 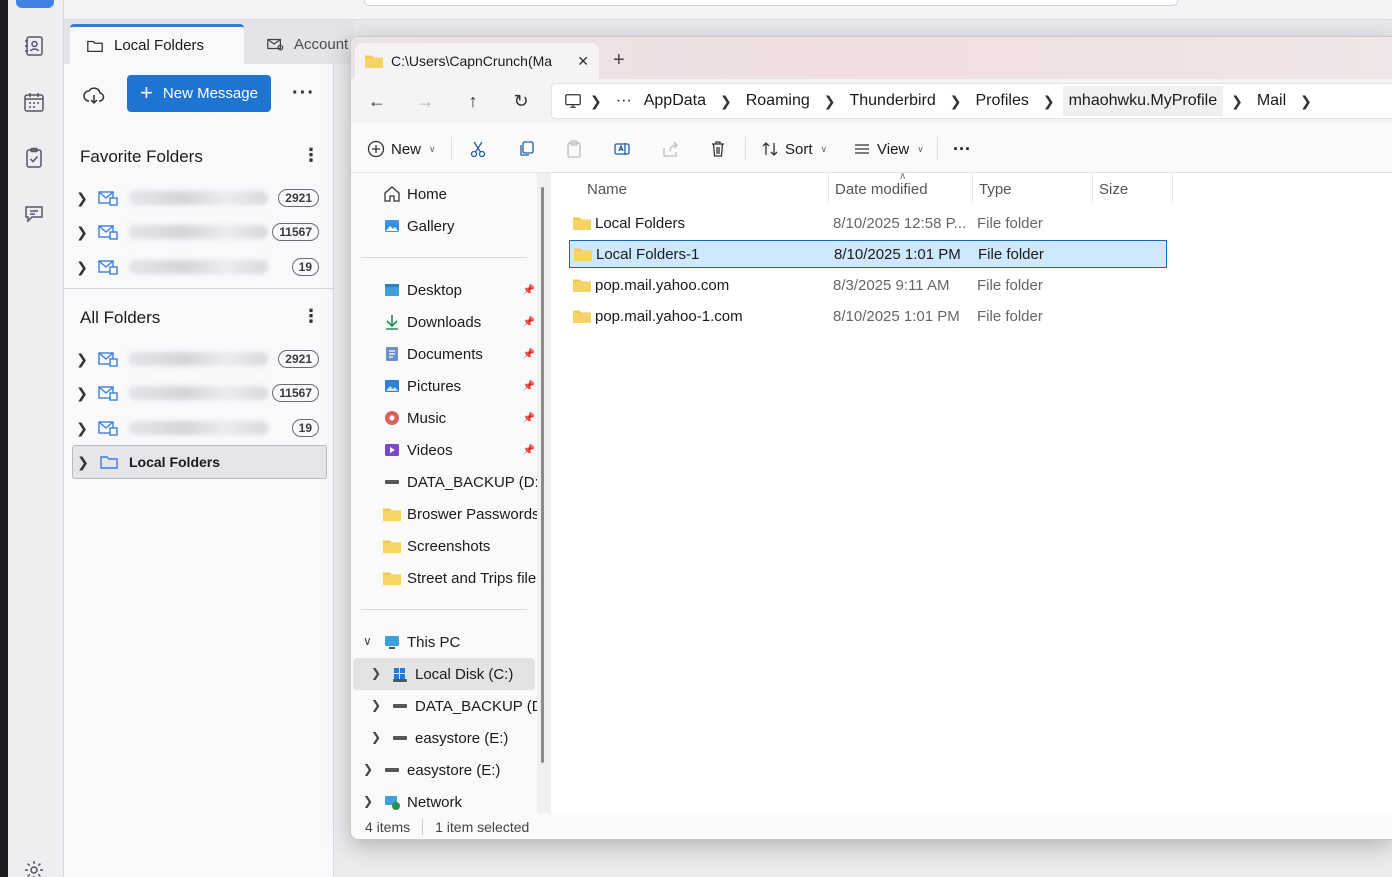 I want to click on favorite-account-row: ❯ 11567, so click(x=199, y=232).